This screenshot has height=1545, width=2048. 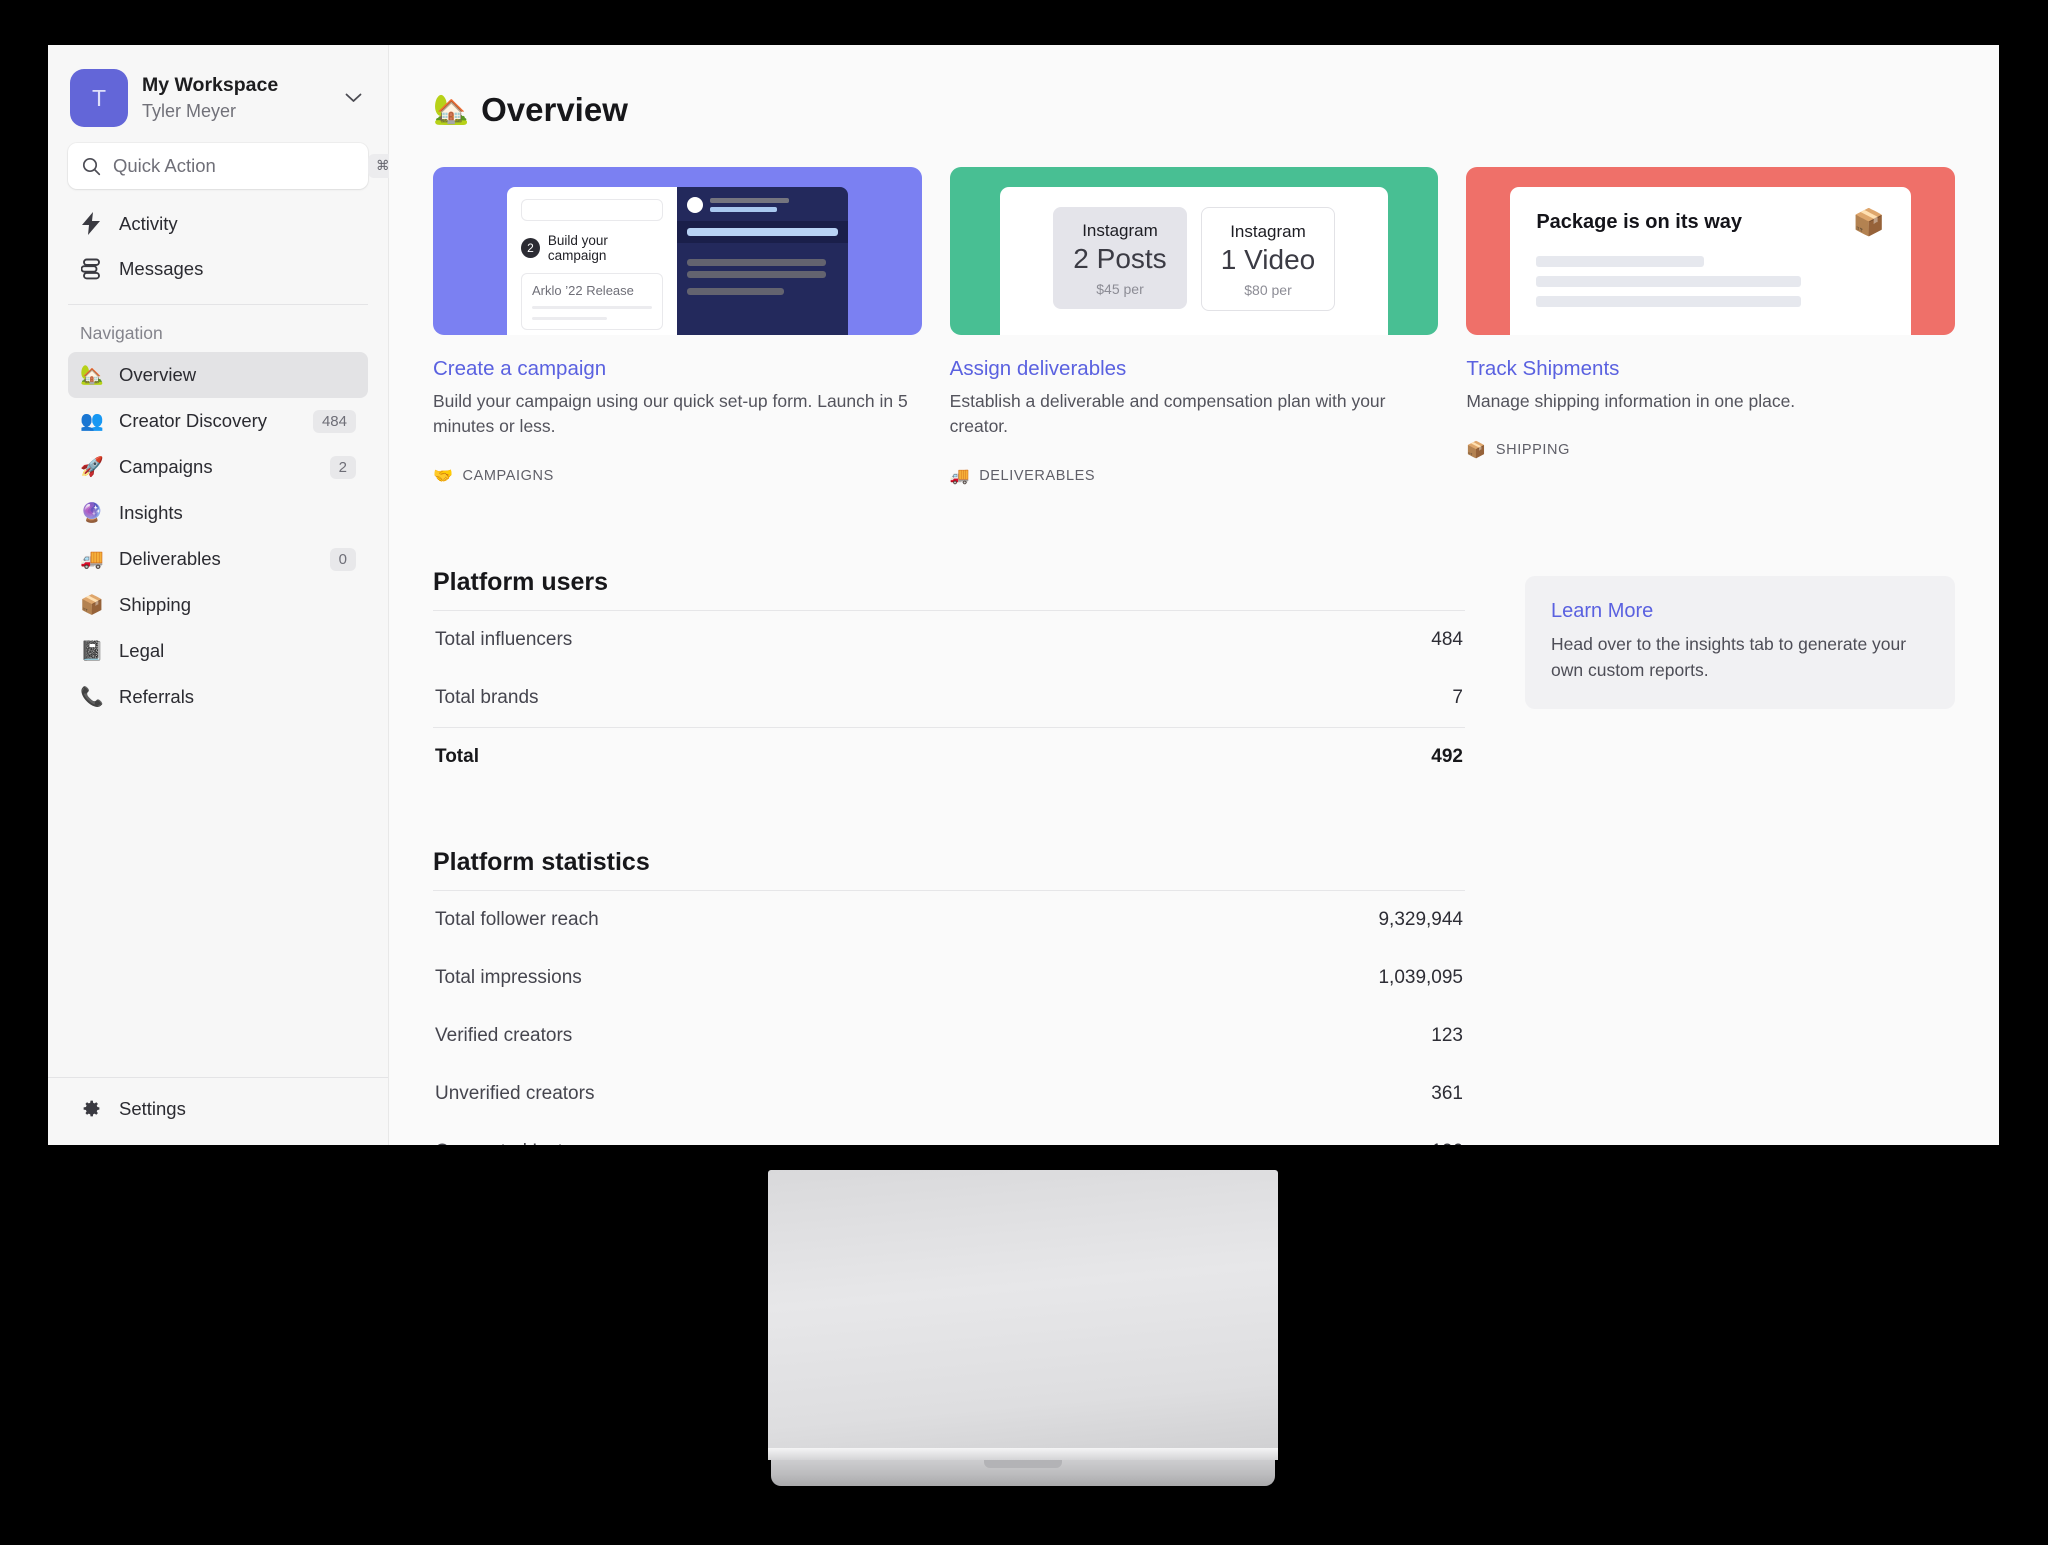 I want to click on campaign-preview-mock, so click(x=762, y=261).